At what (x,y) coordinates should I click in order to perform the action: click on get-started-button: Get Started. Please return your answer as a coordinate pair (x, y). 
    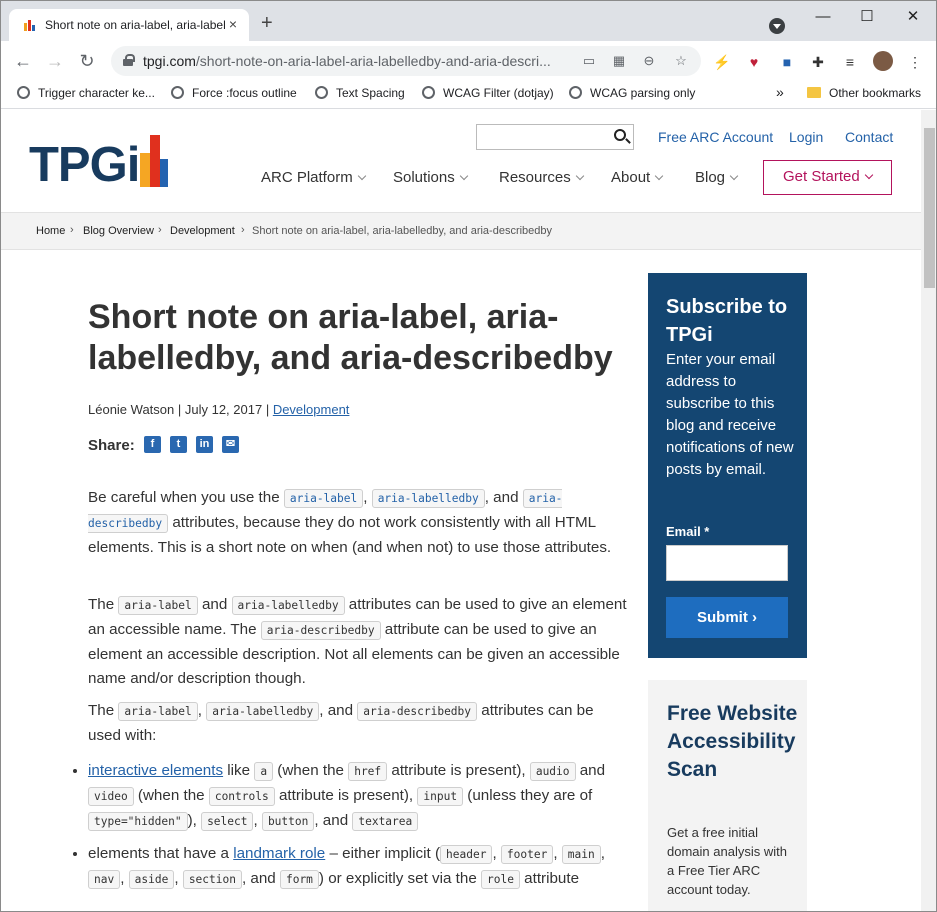
    Looking at the image, I should click on (827, 177).